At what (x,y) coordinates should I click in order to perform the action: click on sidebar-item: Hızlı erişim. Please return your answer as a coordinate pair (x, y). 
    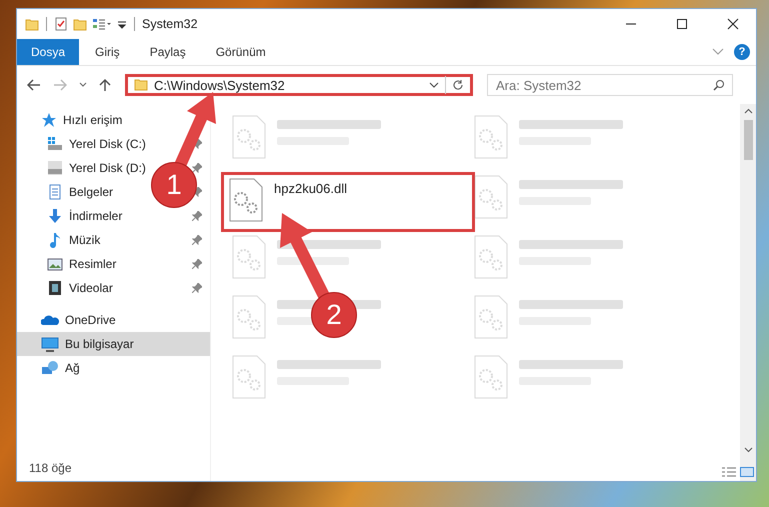
    Looking at the image, I should click on (71, 120).